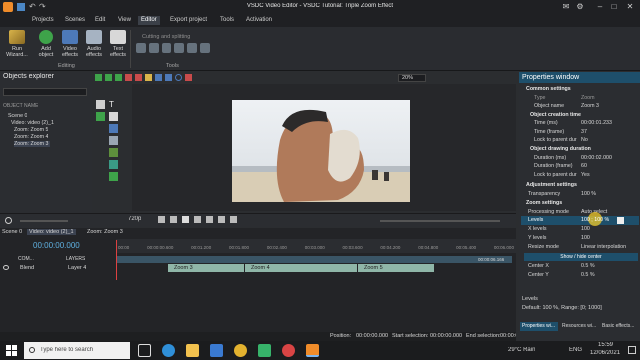  What do you see at coordinates (605, 345) in the screenshot?
I see `clock-time: 15:59` at bounding box center [605, 345].